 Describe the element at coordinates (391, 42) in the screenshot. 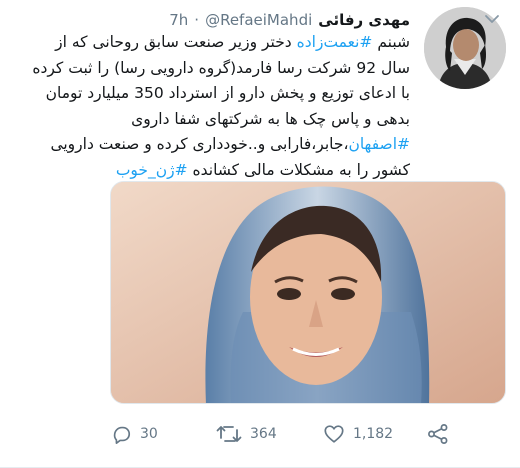

I see `text-segment: شبنم` at that location.